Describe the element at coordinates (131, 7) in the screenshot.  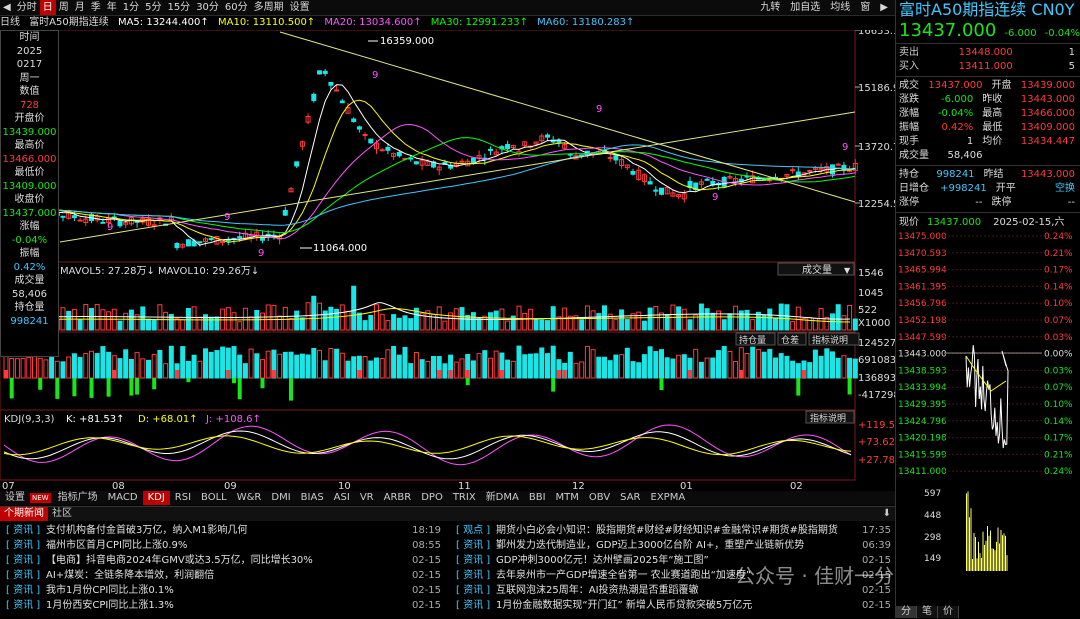
I see `period-tab-6: 1分` at that location.